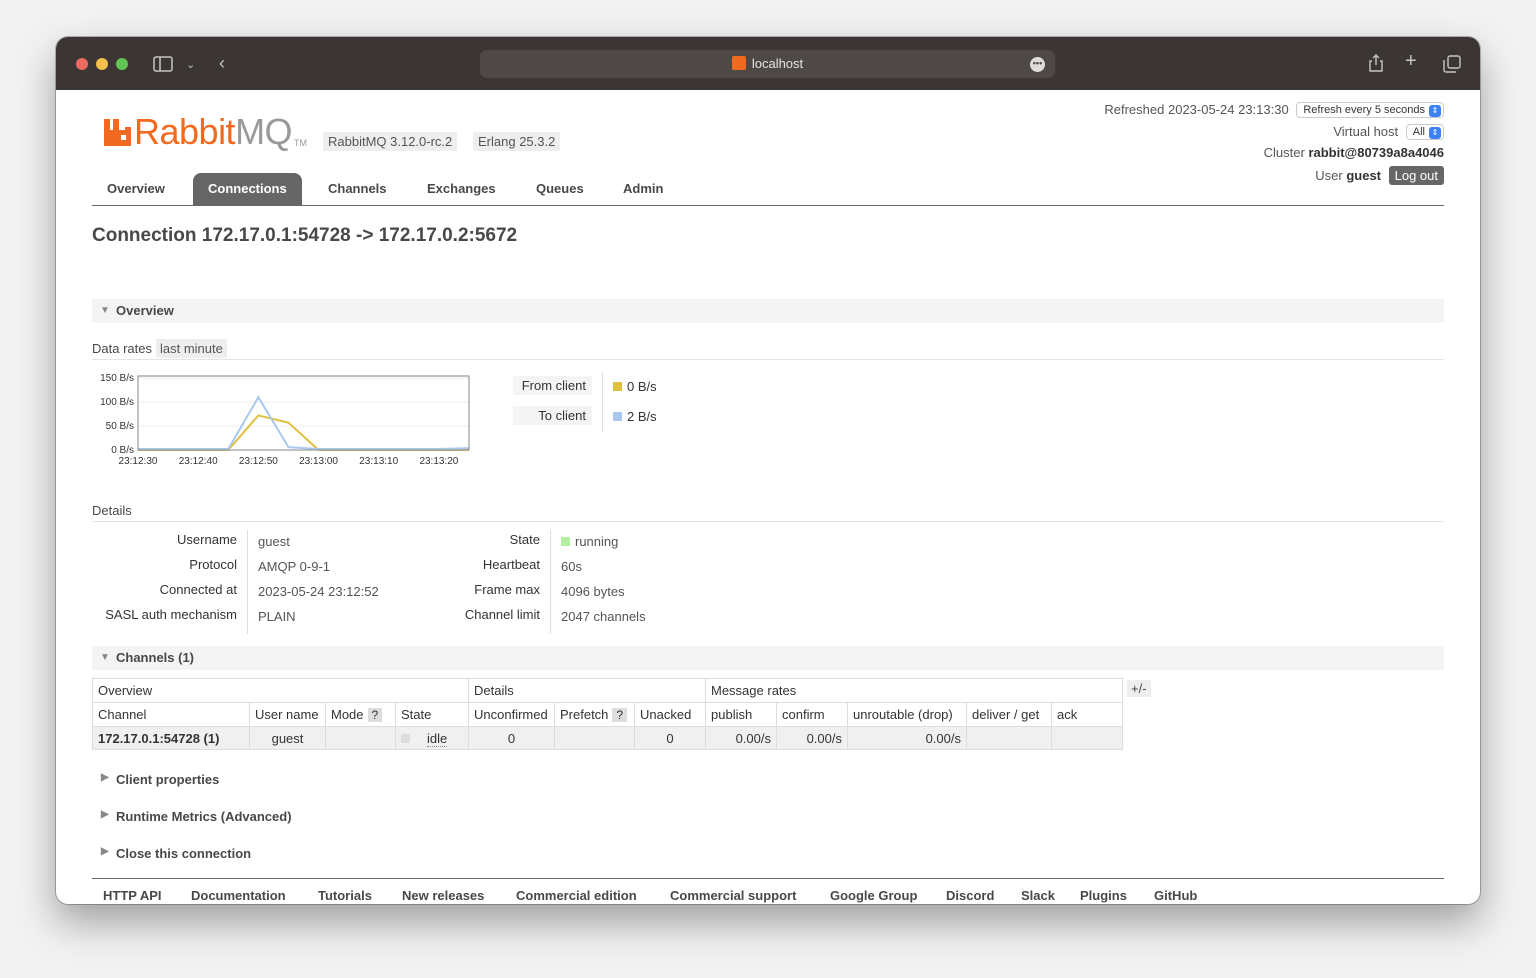 This screenshot has width=1536, height=978. Describe the element at coordinates (432, 714) in the screenshot. I see `col-state: State` at that location.